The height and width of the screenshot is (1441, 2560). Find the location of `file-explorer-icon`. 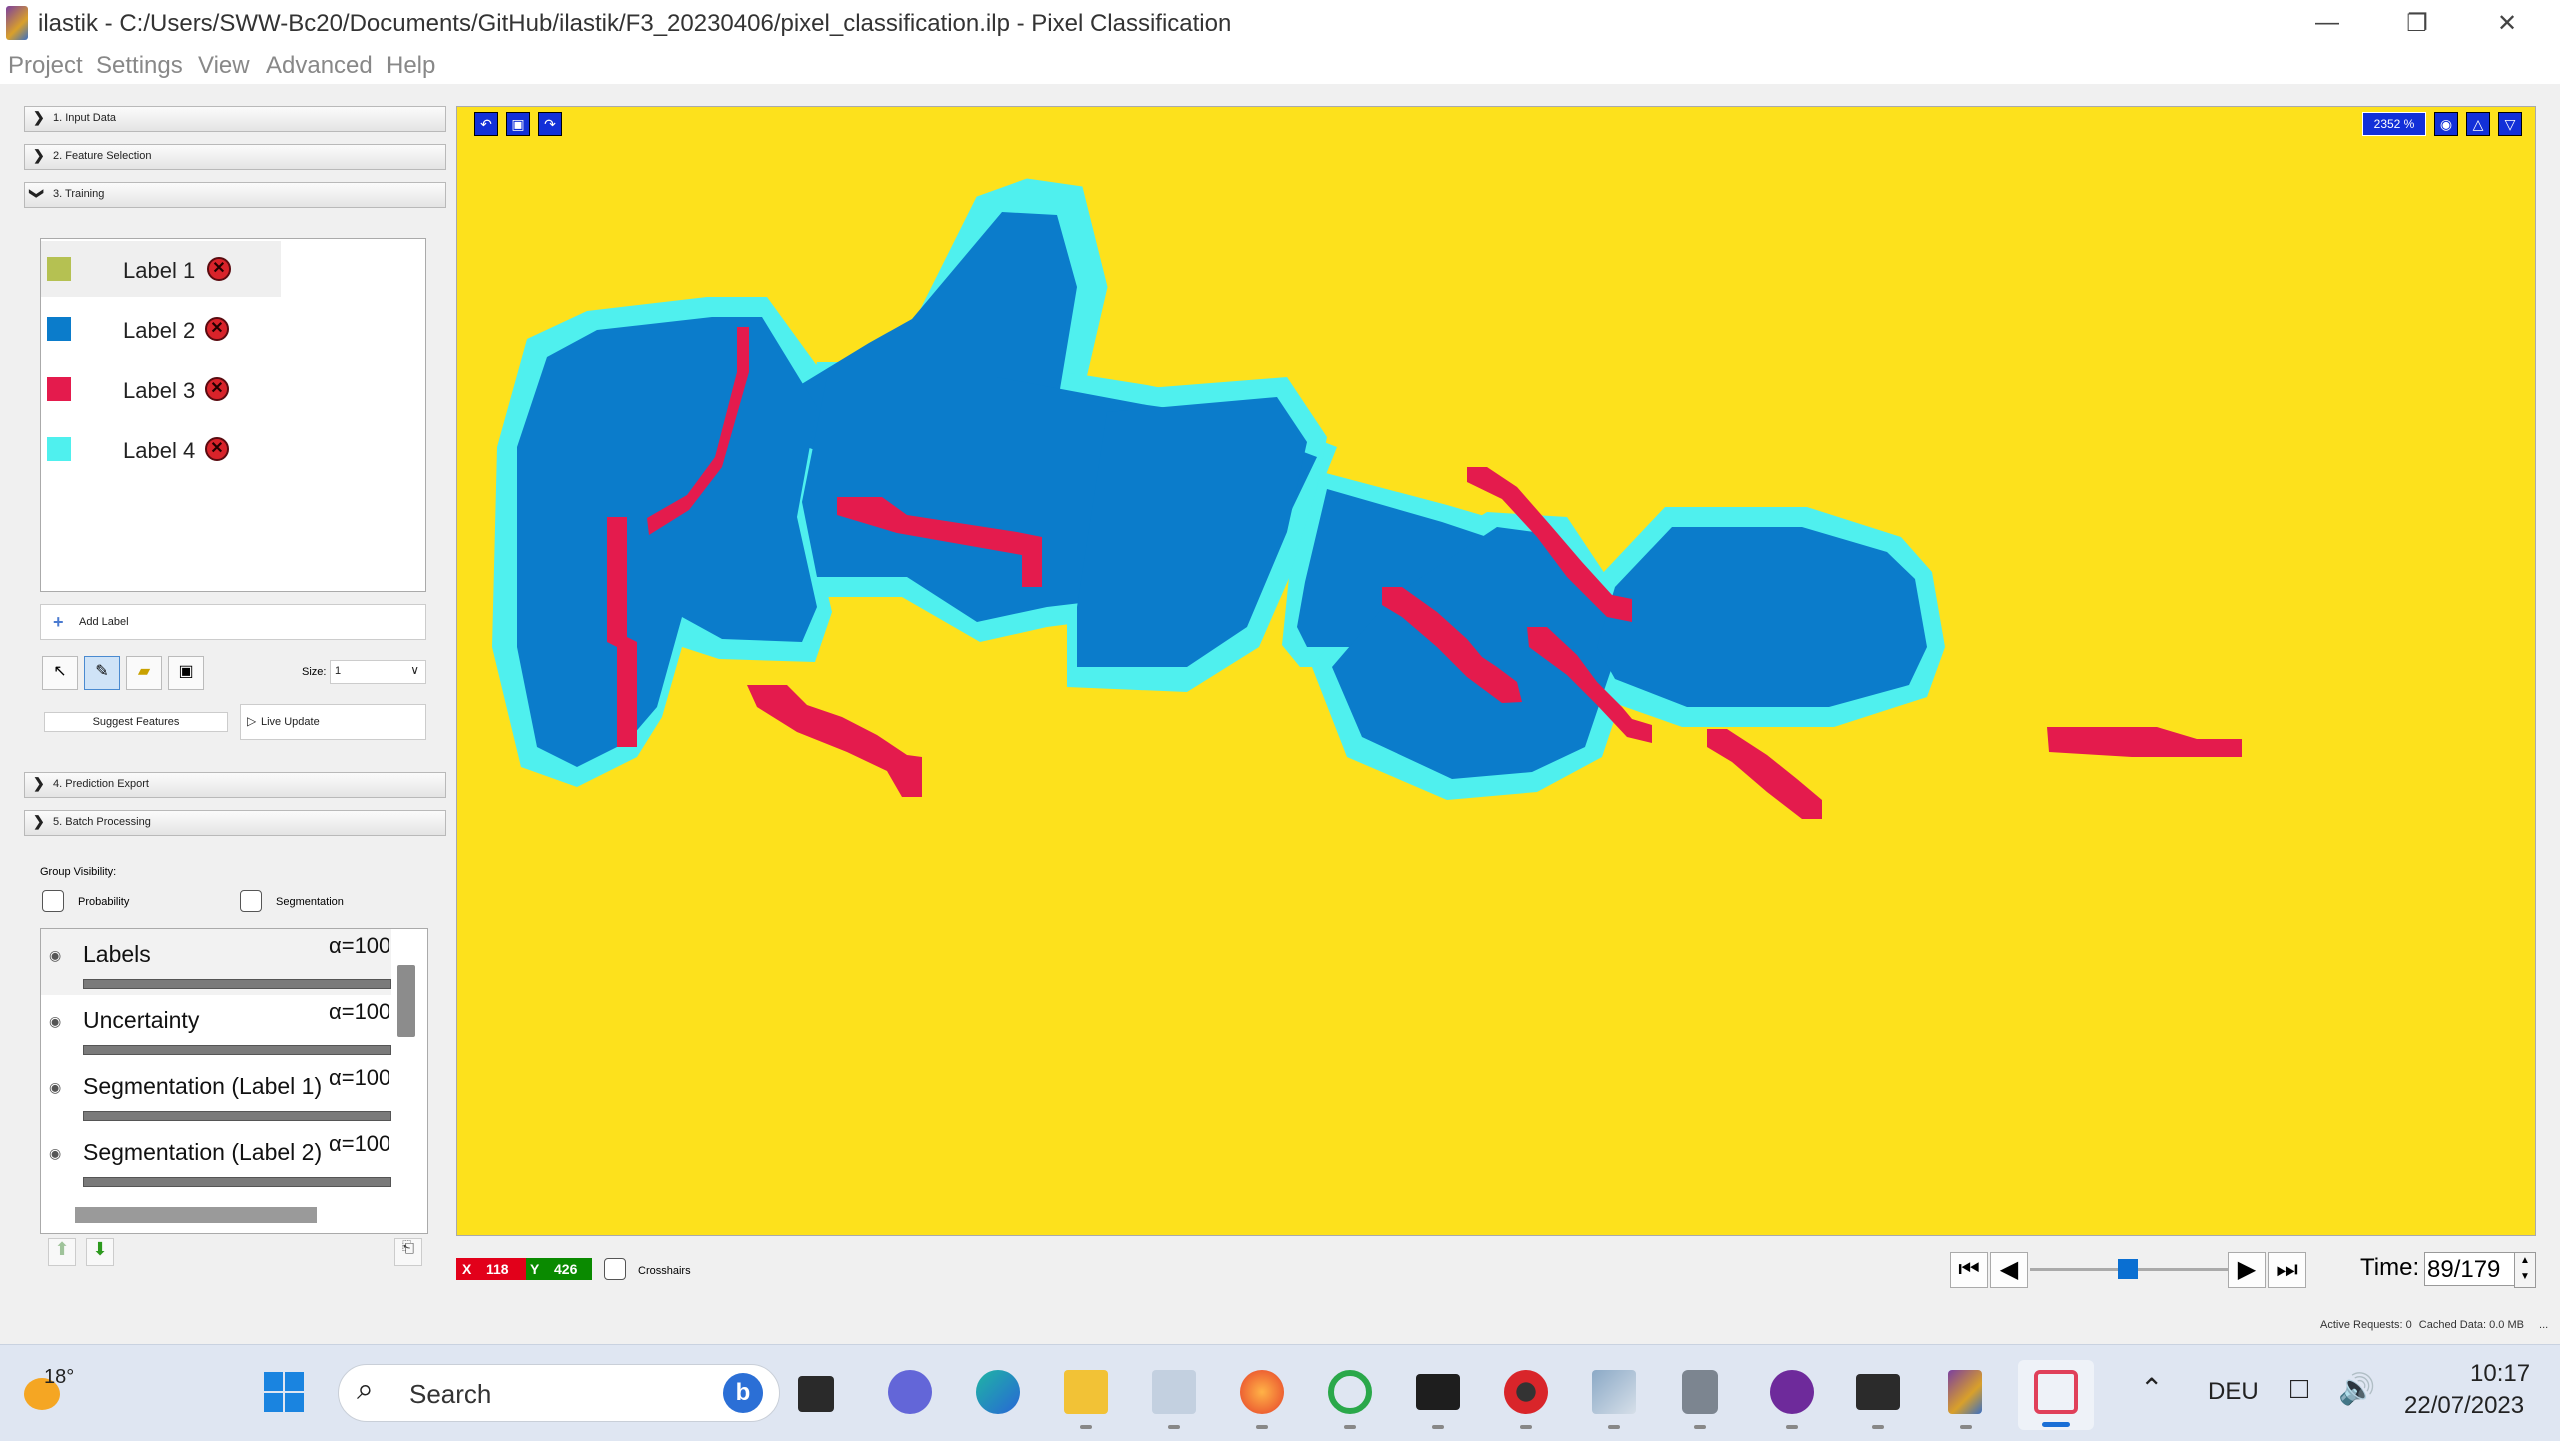

file-explorer-icon is located at coordinates (1086, 1392).